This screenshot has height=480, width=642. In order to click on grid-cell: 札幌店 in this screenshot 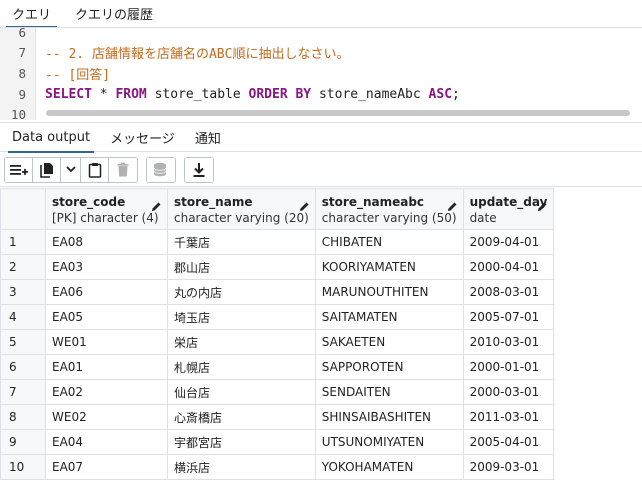, I will do `click(241, 367)`.